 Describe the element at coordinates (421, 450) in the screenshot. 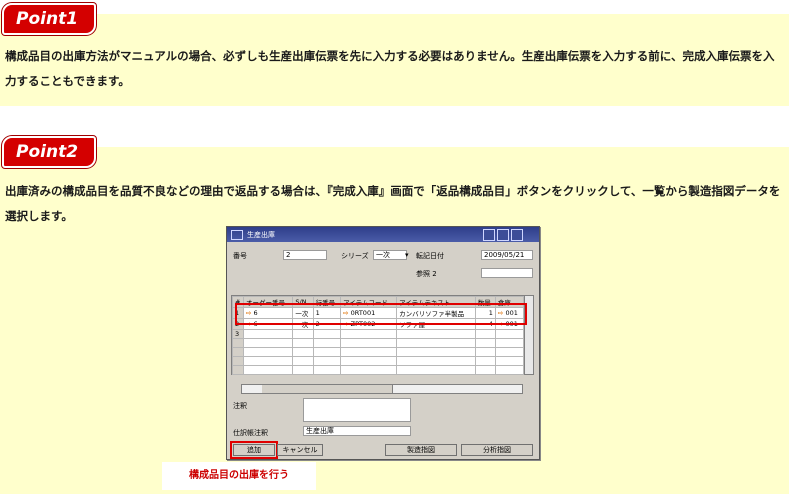

I see `copy-from-button: 製造指図` at that location.